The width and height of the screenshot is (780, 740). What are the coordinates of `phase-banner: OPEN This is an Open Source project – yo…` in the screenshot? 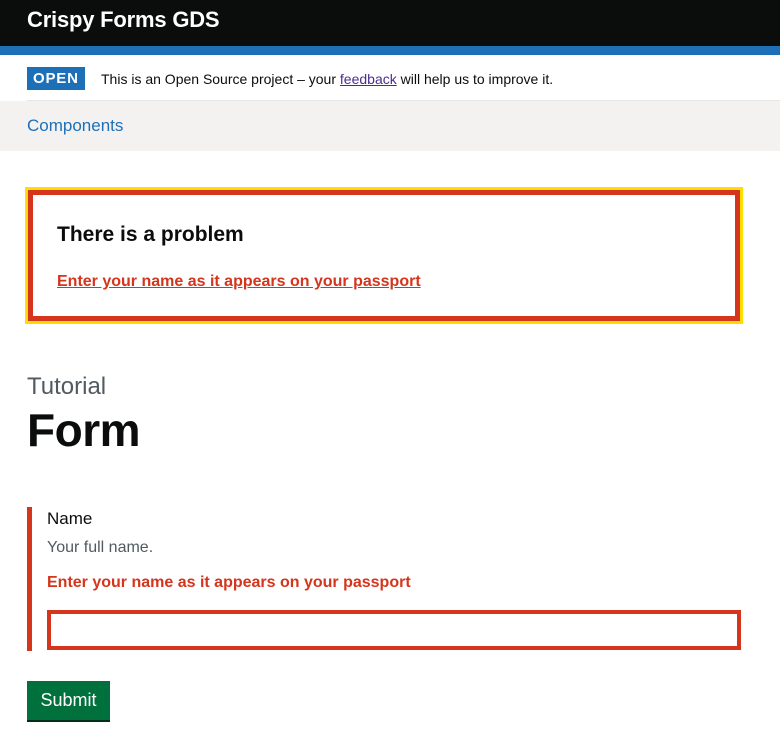 It's located at (403, 78).